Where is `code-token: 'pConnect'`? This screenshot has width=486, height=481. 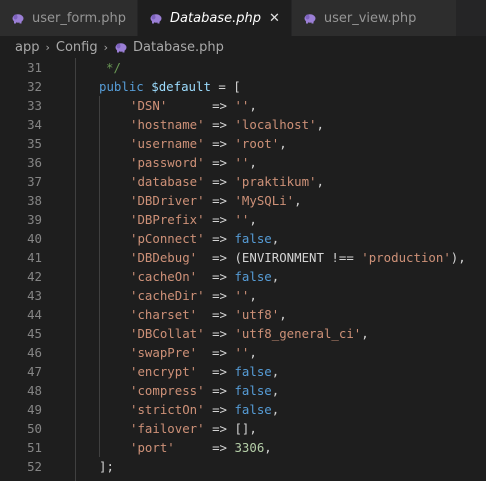 code-token: 'pConnect' is located at coordinates (167, 238).